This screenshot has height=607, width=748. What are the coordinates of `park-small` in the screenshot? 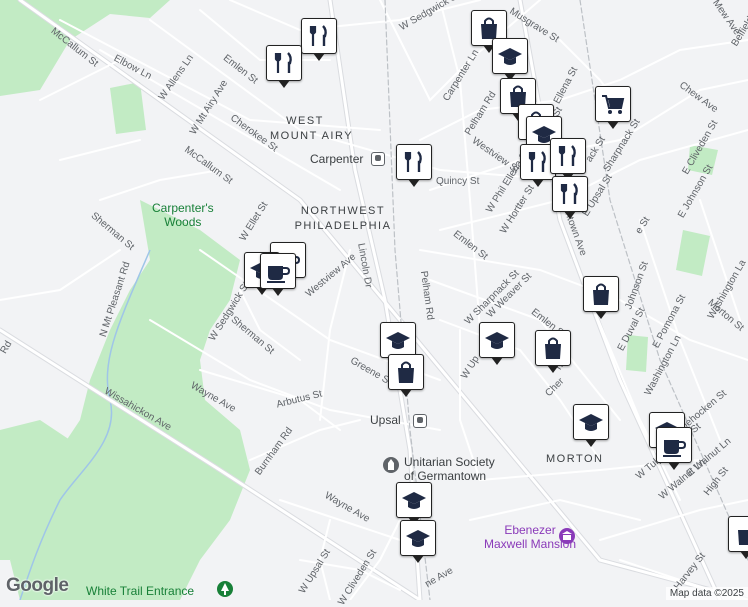 It's located at (128, 108).